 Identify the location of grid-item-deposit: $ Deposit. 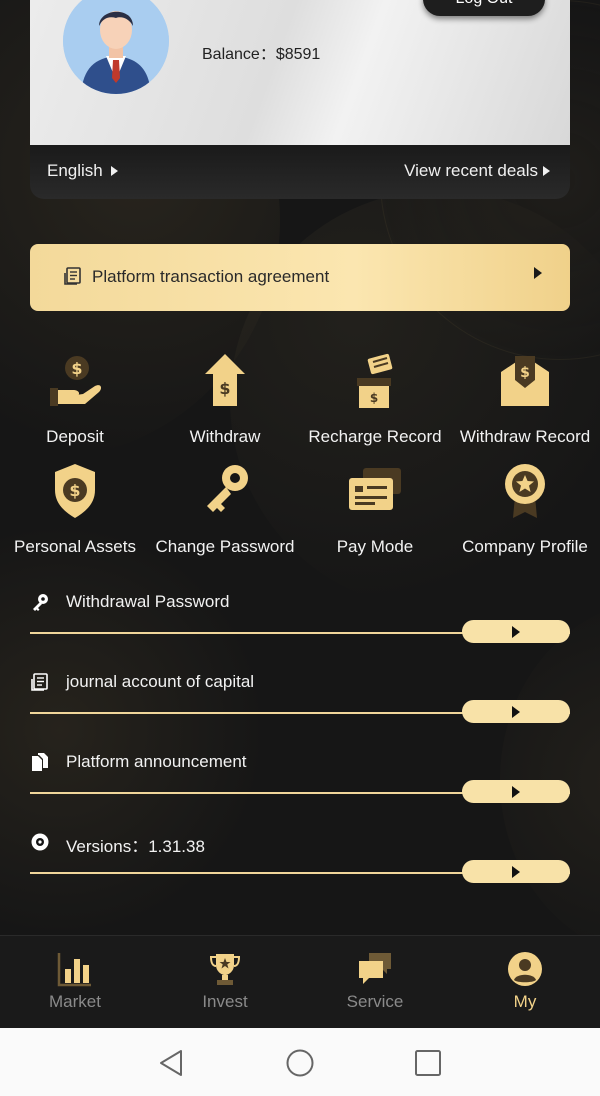
(75, 400).